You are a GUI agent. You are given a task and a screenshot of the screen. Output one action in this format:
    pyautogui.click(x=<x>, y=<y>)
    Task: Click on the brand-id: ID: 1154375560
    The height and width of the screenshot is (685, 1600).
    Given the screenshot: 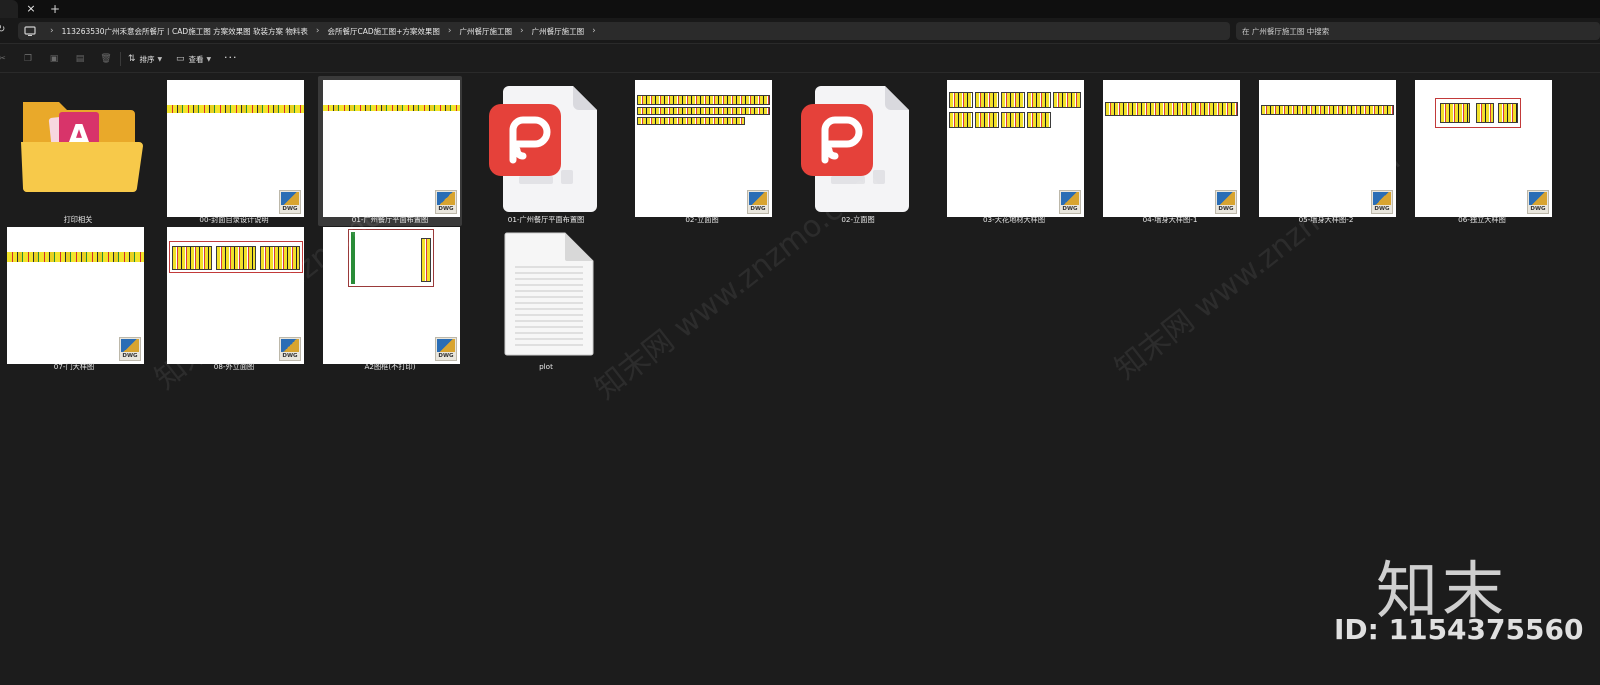 What is the action you would take?
    pyautogui.click(x=1459, y=629)
    